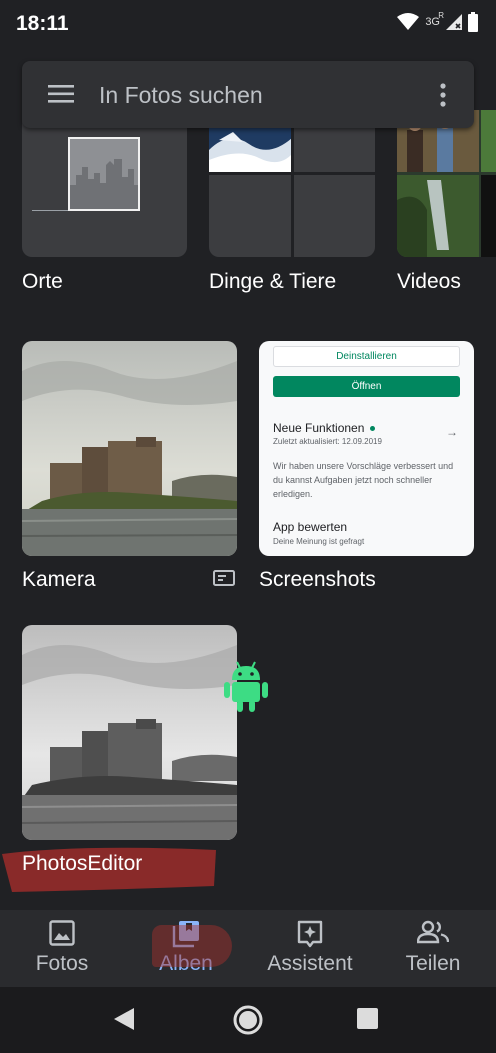 Image resolution: width=496 pixels, height=1053 pixels. What do you see at coordinates (61, 96) in the screenshot?
I see `menu-icon` at bounding box center [61, 96].